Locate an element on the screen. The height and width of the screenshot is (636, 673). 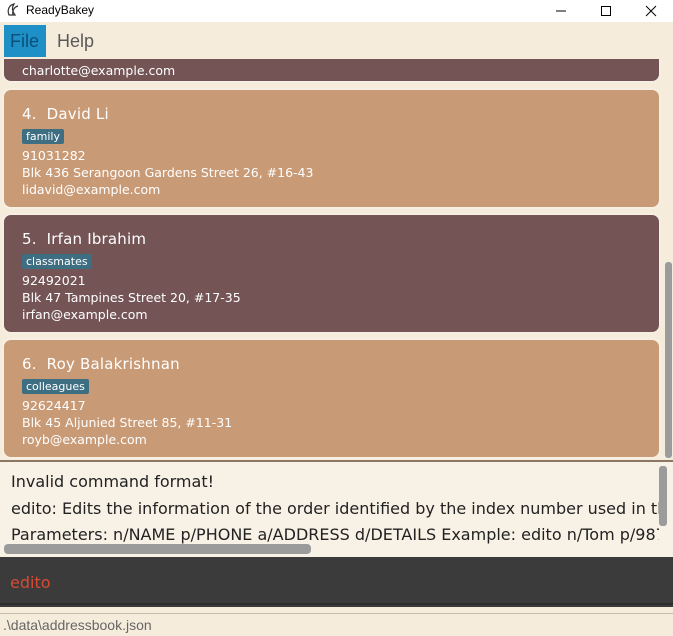
list-scrollbar is located at coordinates (668, 259).